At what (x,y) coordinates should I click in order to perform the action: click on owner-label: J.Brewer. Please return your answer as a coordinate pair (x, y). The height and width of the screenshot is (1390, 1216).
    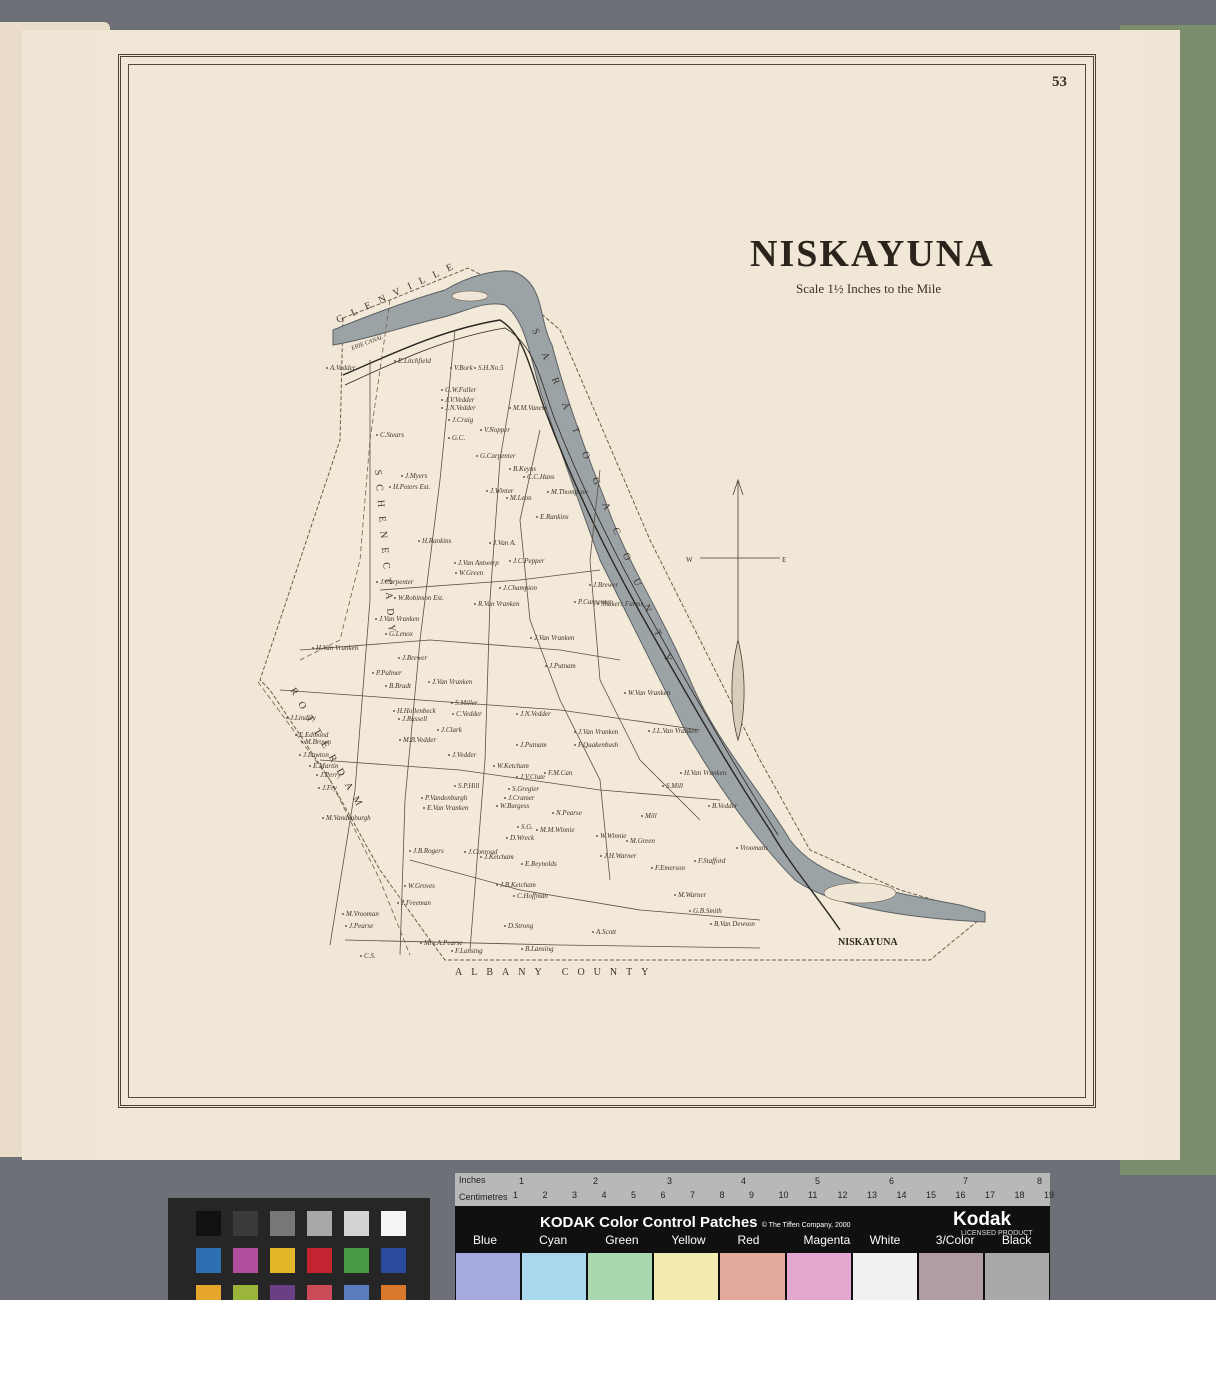
    Looking at the image, I should click on (414, 658).